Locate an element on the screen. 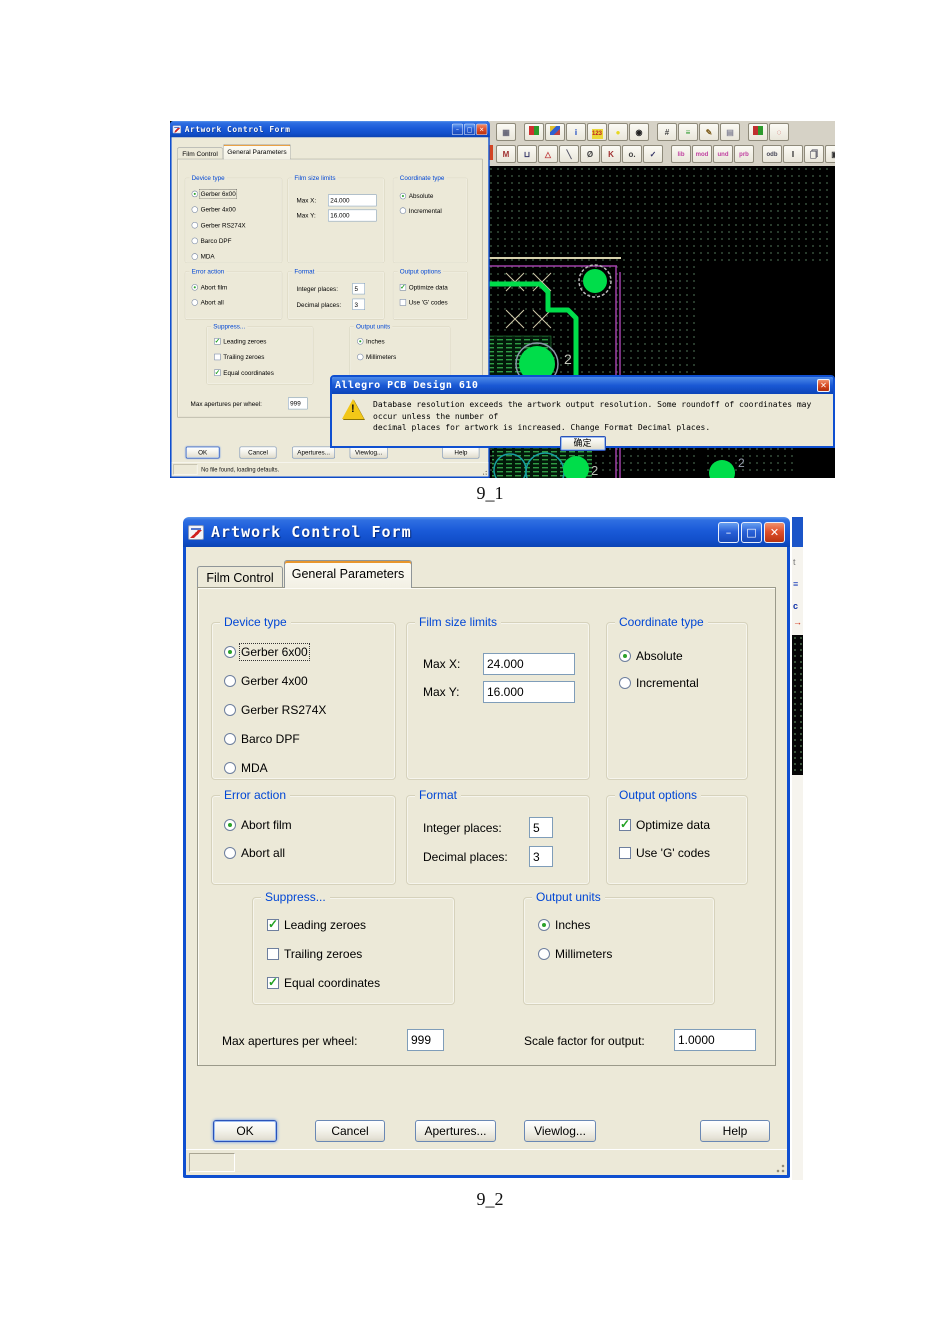  triangle-icon: △ is located at coordinates (548, 154).